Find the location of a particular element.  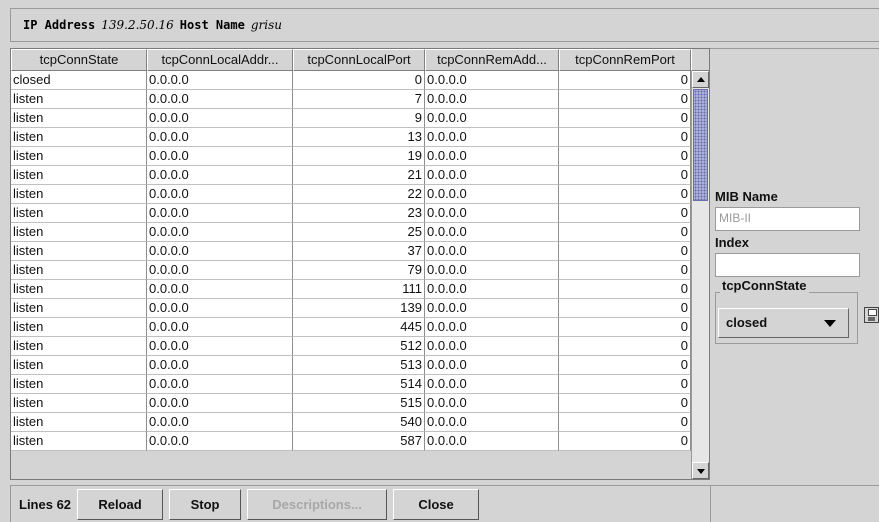

table-row: listen 0.0.0.0 515 0.0.0.0 0 is located at coordinates (351, 403).